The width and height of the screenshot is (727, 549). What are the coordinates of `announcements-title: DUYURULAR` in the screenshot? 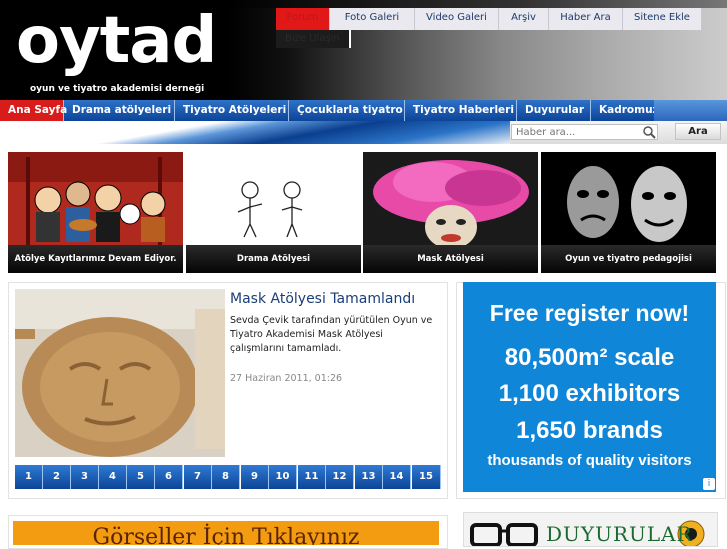 It's located at (619, 534).